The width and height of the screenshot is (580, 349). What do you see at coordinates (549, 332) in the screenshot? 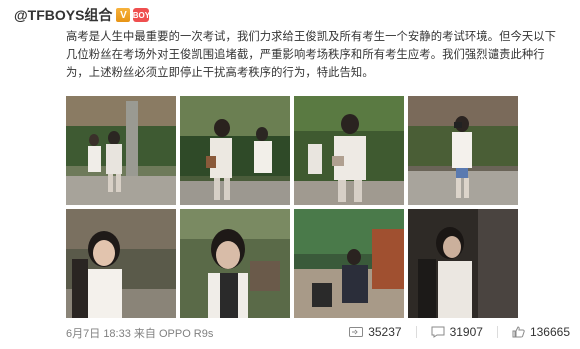
I see `like-count: 136665` at bounding box center [549, 332].